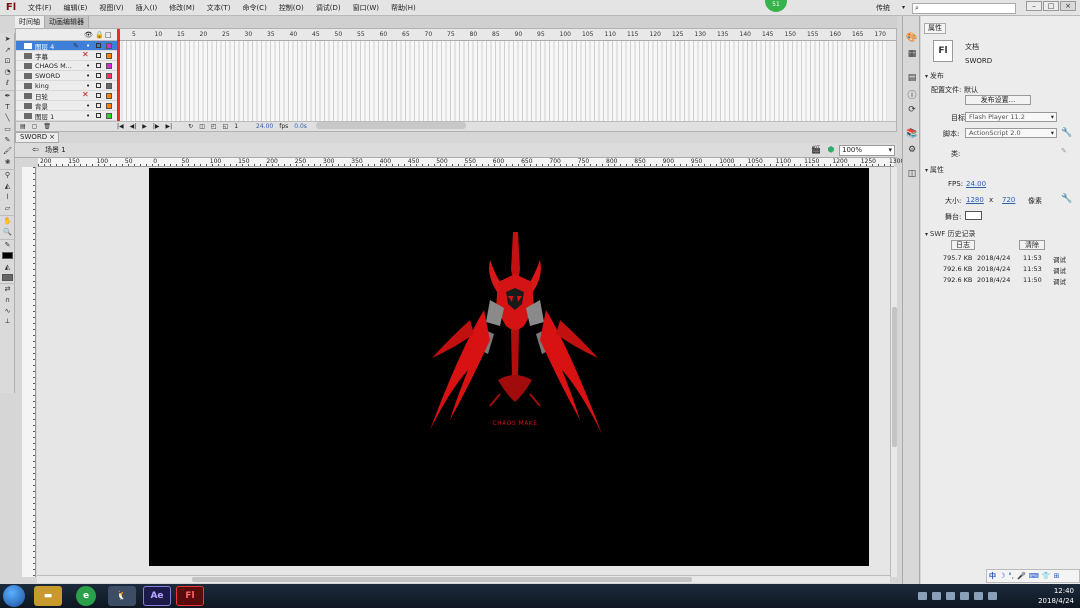 This screenshot has width=1080, height=608. I want to click on layer-row: 日轮 ✕, so click(66, 95).